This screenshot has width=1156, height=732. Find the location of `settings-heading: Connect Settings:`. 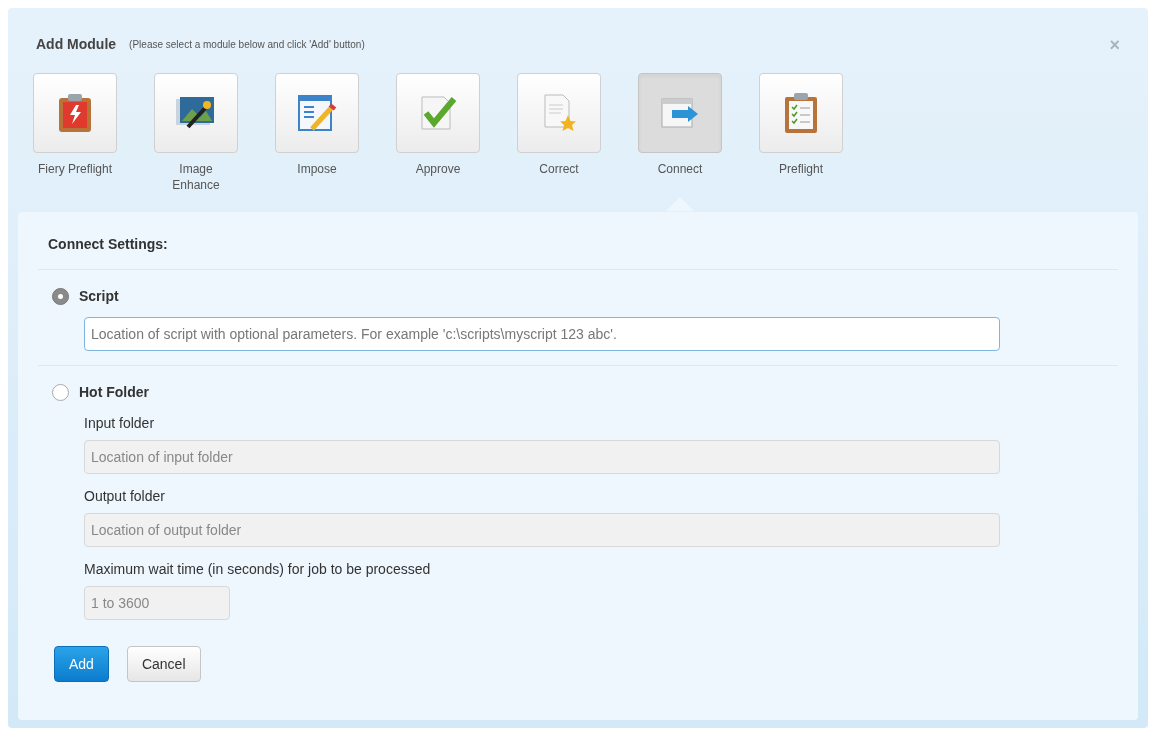

settings-heading: Connect Settings: is located at coordinates (108, 244).